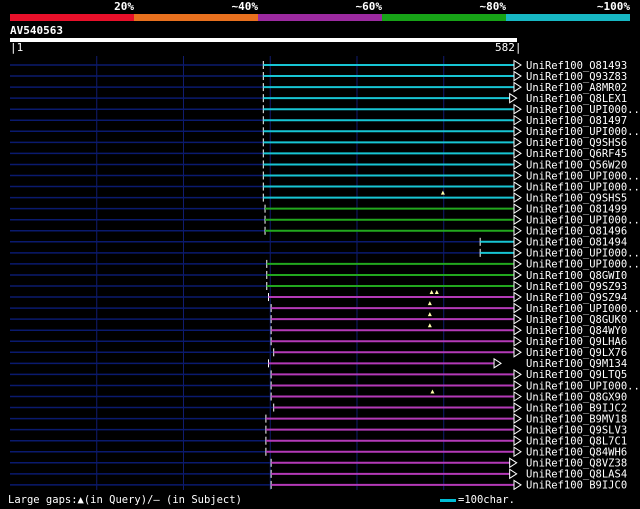 The image size is (640, 509). Describe the element at coordinates (245, 6) in the screenshot. I see `legend-label-40: ~40%` at that location.